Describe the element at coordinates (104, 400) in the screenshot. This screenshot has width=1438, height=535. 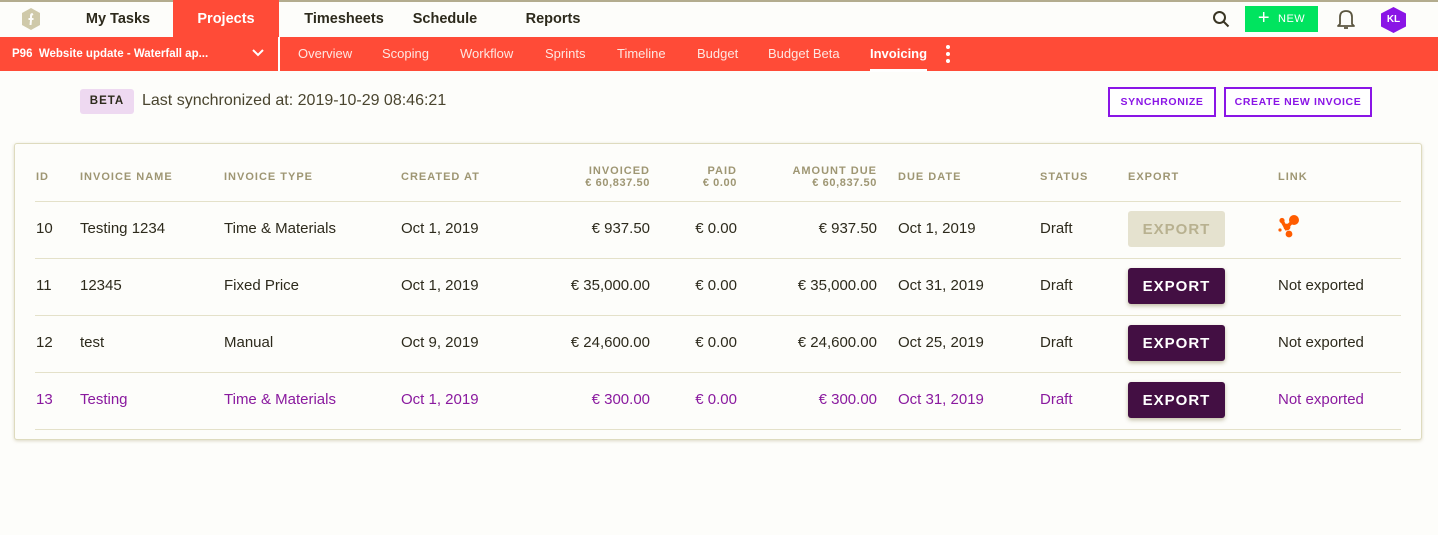
I see `cell-invoice-name: Testing` at that location.